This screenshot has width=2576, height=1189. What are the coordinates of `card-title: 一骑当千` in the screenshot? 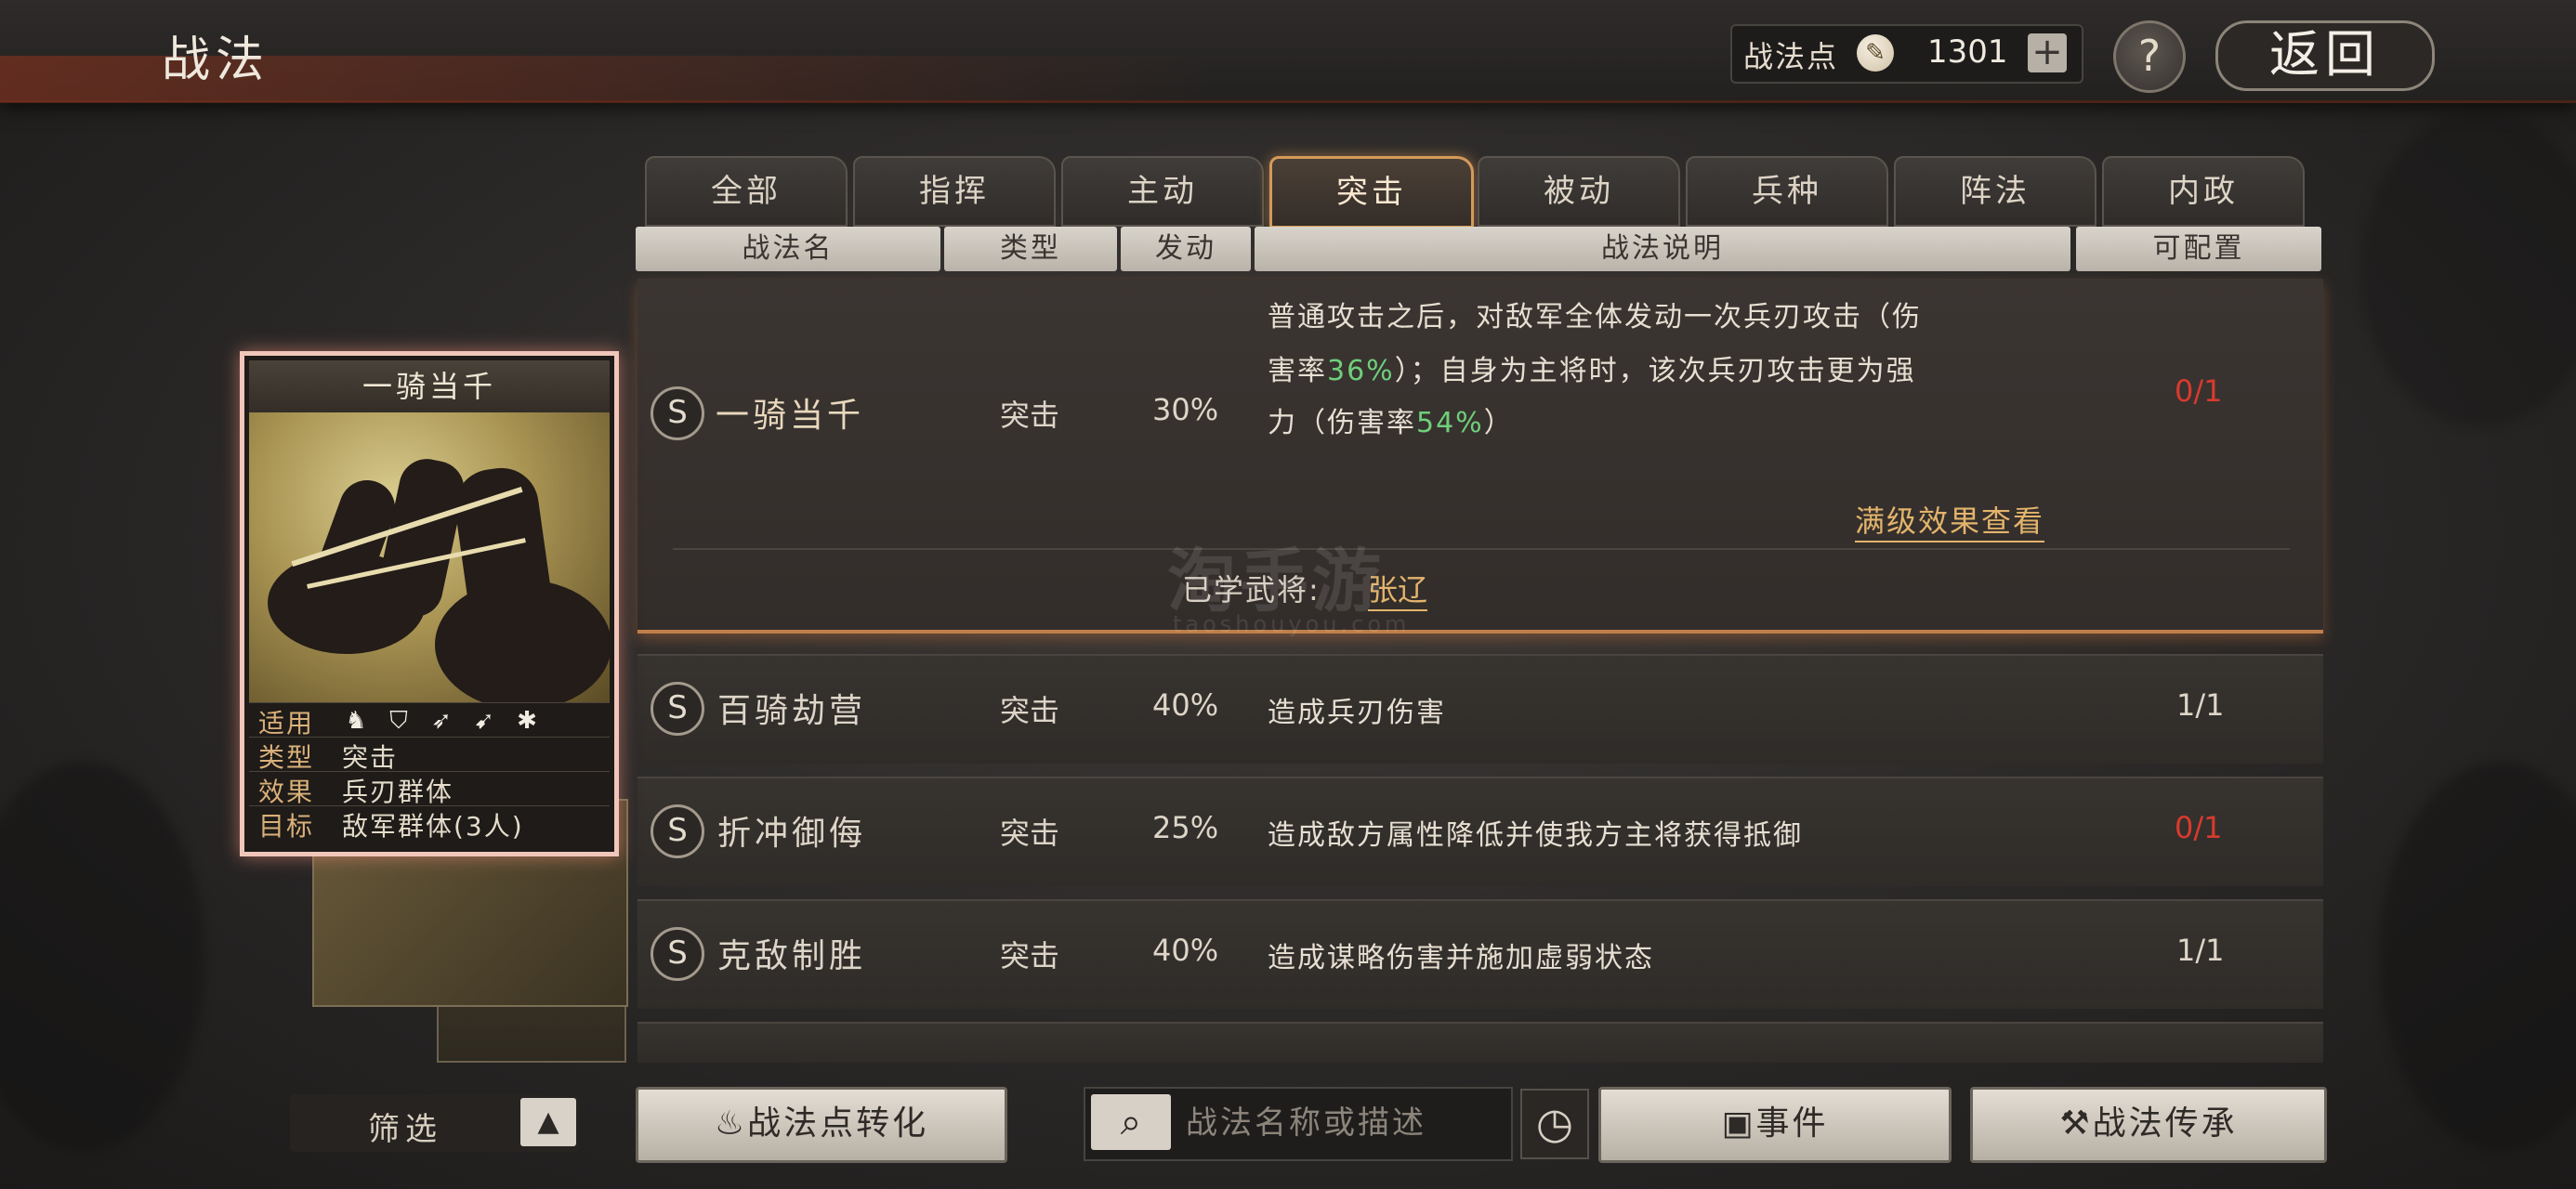 It's located at (429, 386).